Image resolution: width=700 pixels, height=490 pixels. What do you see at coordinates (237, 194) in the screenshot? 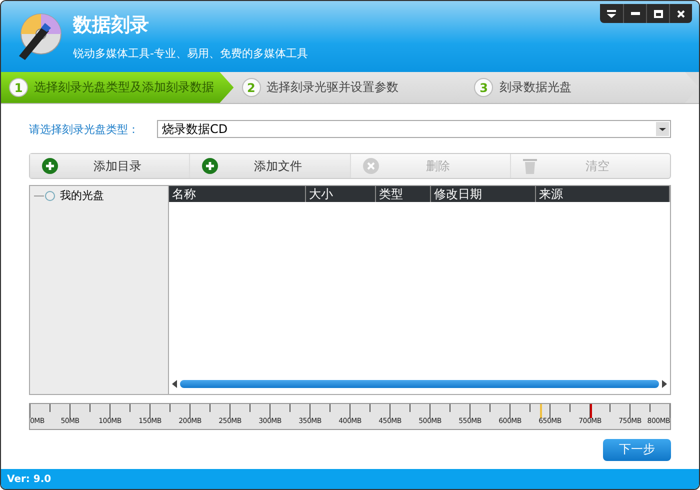
I see `column-header: 名称` at bounding box center [237, 194].